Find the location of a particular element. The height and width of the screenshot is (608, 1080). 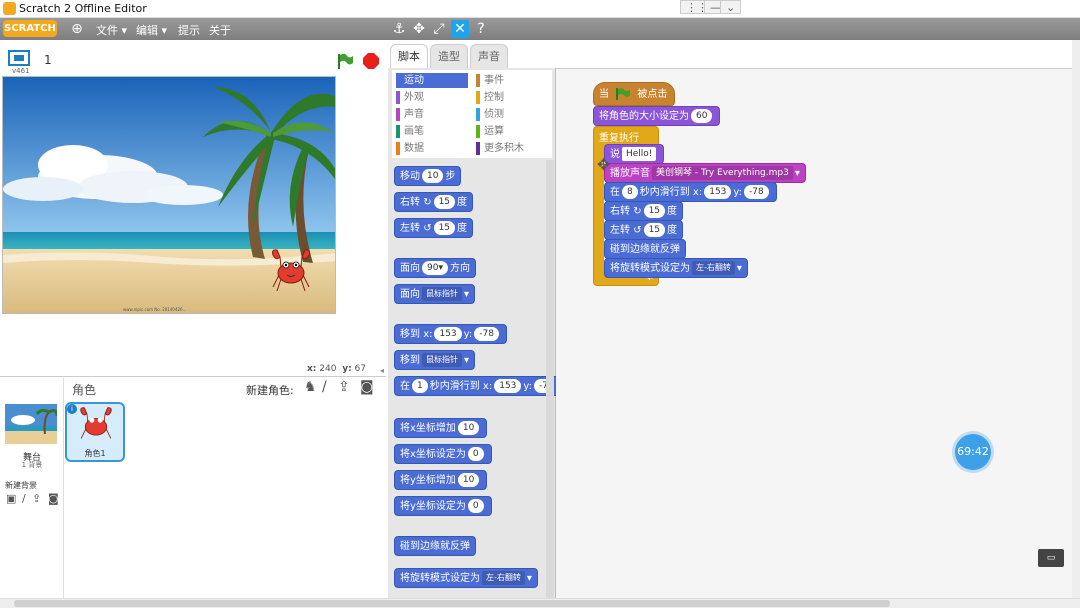

upload-icon: ⇪ is located at coordinates (344, 387).